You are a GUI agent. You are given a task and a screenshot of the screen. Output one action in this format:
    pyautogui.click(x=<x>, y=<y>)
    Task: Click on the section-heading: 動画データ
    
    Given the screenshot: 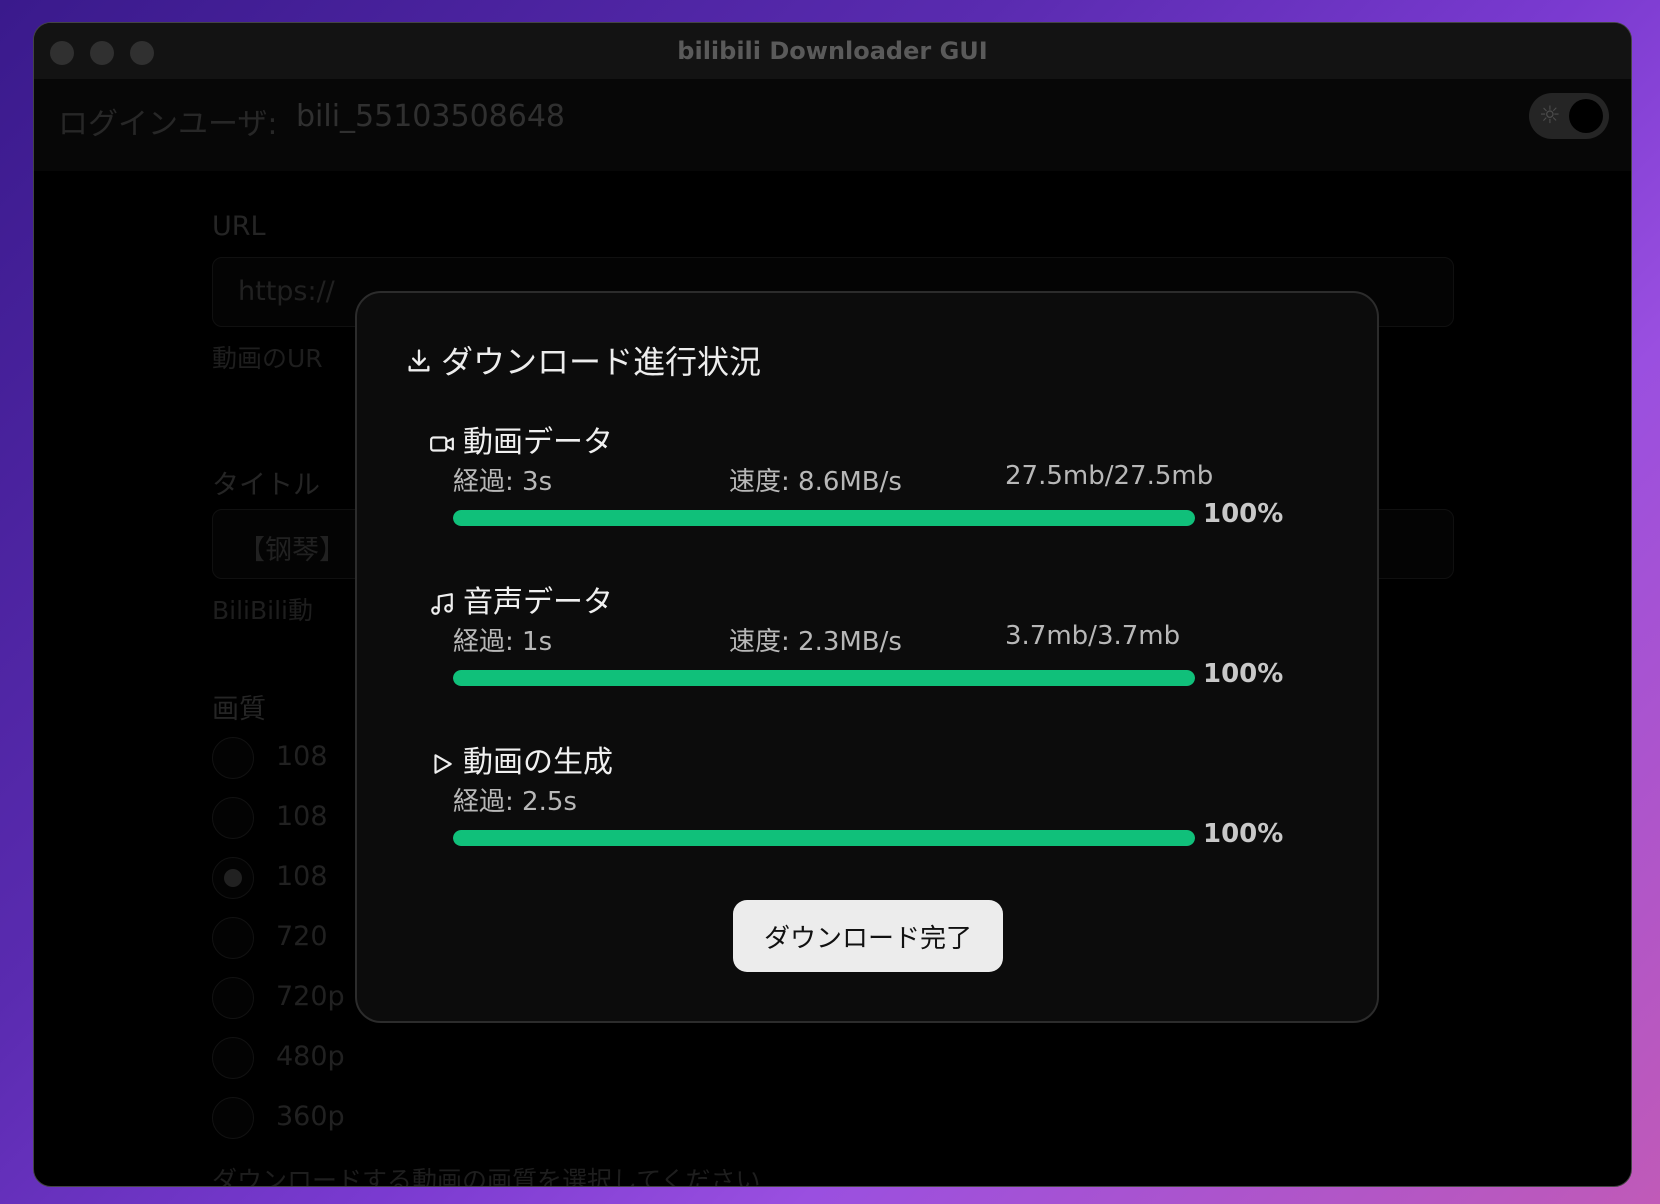 What is the action you would take?
    pyautogui.click(x=521, y=439)
    